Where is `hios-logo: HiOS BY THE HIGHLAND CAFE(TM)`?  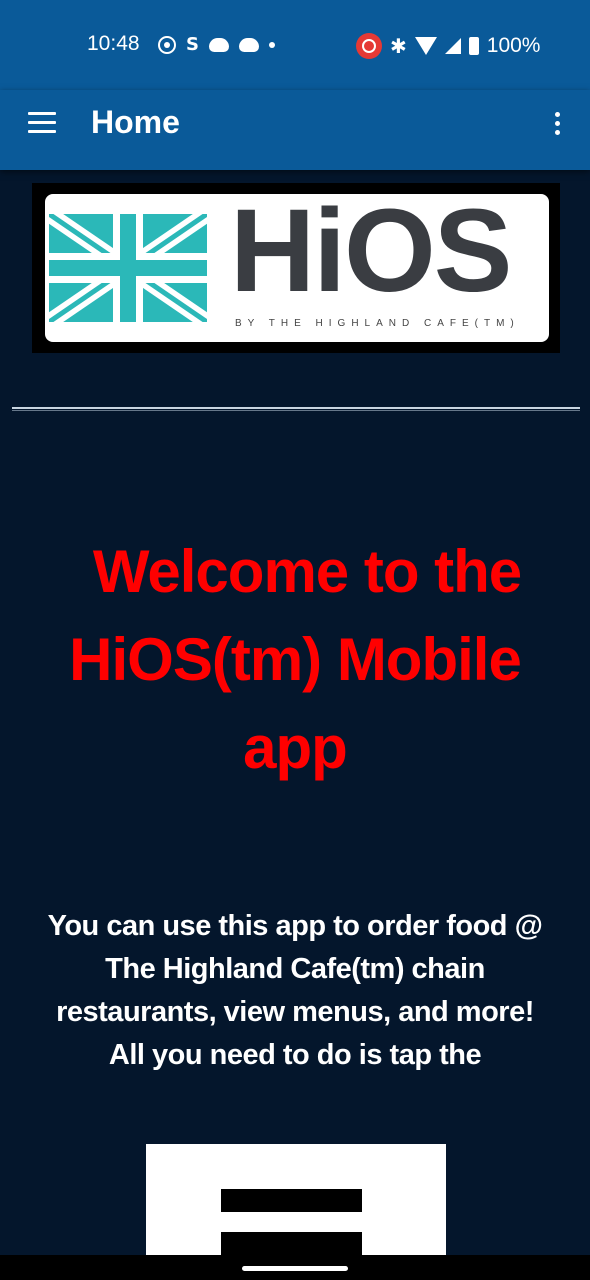
hios-logo: HiOS BY THE HIGHLAND CAFE(TM) is located at coordinates (297, 264).